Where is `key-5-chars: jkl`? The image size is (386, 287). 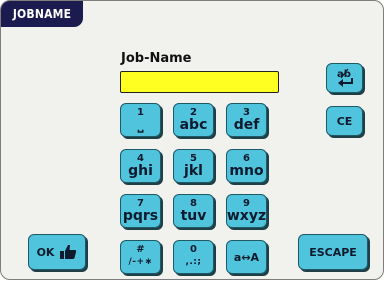
key-5-chars: jkl is located at coordinates (193, 171).